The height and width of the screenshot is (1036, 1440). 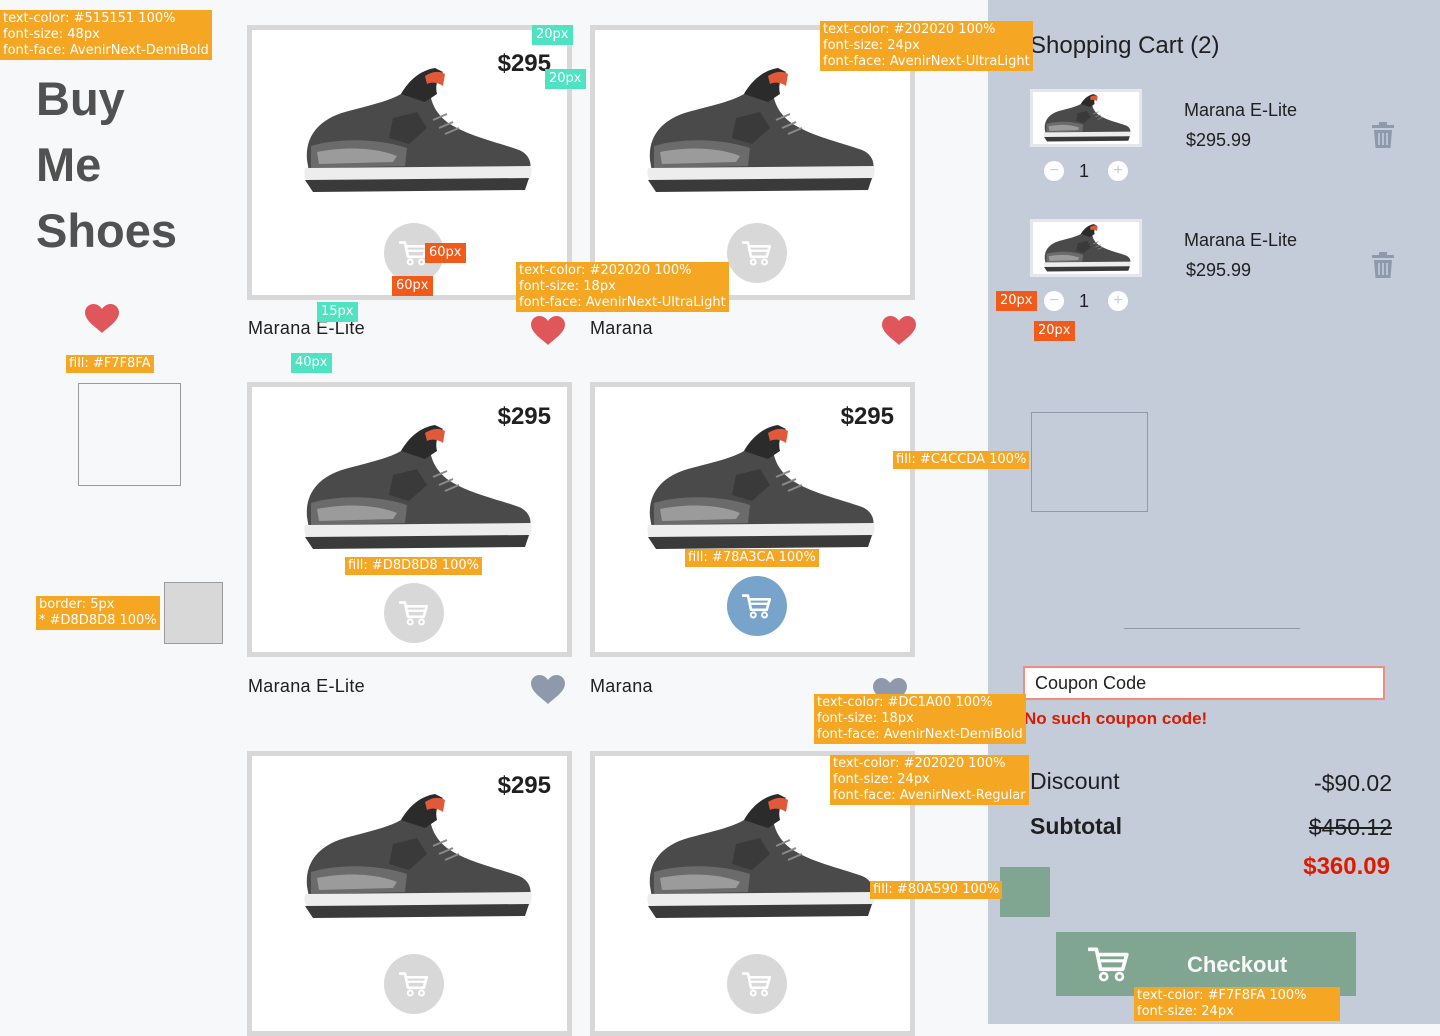 I want to click on fill-swatch-checkout, so click(x=1025, y=892).